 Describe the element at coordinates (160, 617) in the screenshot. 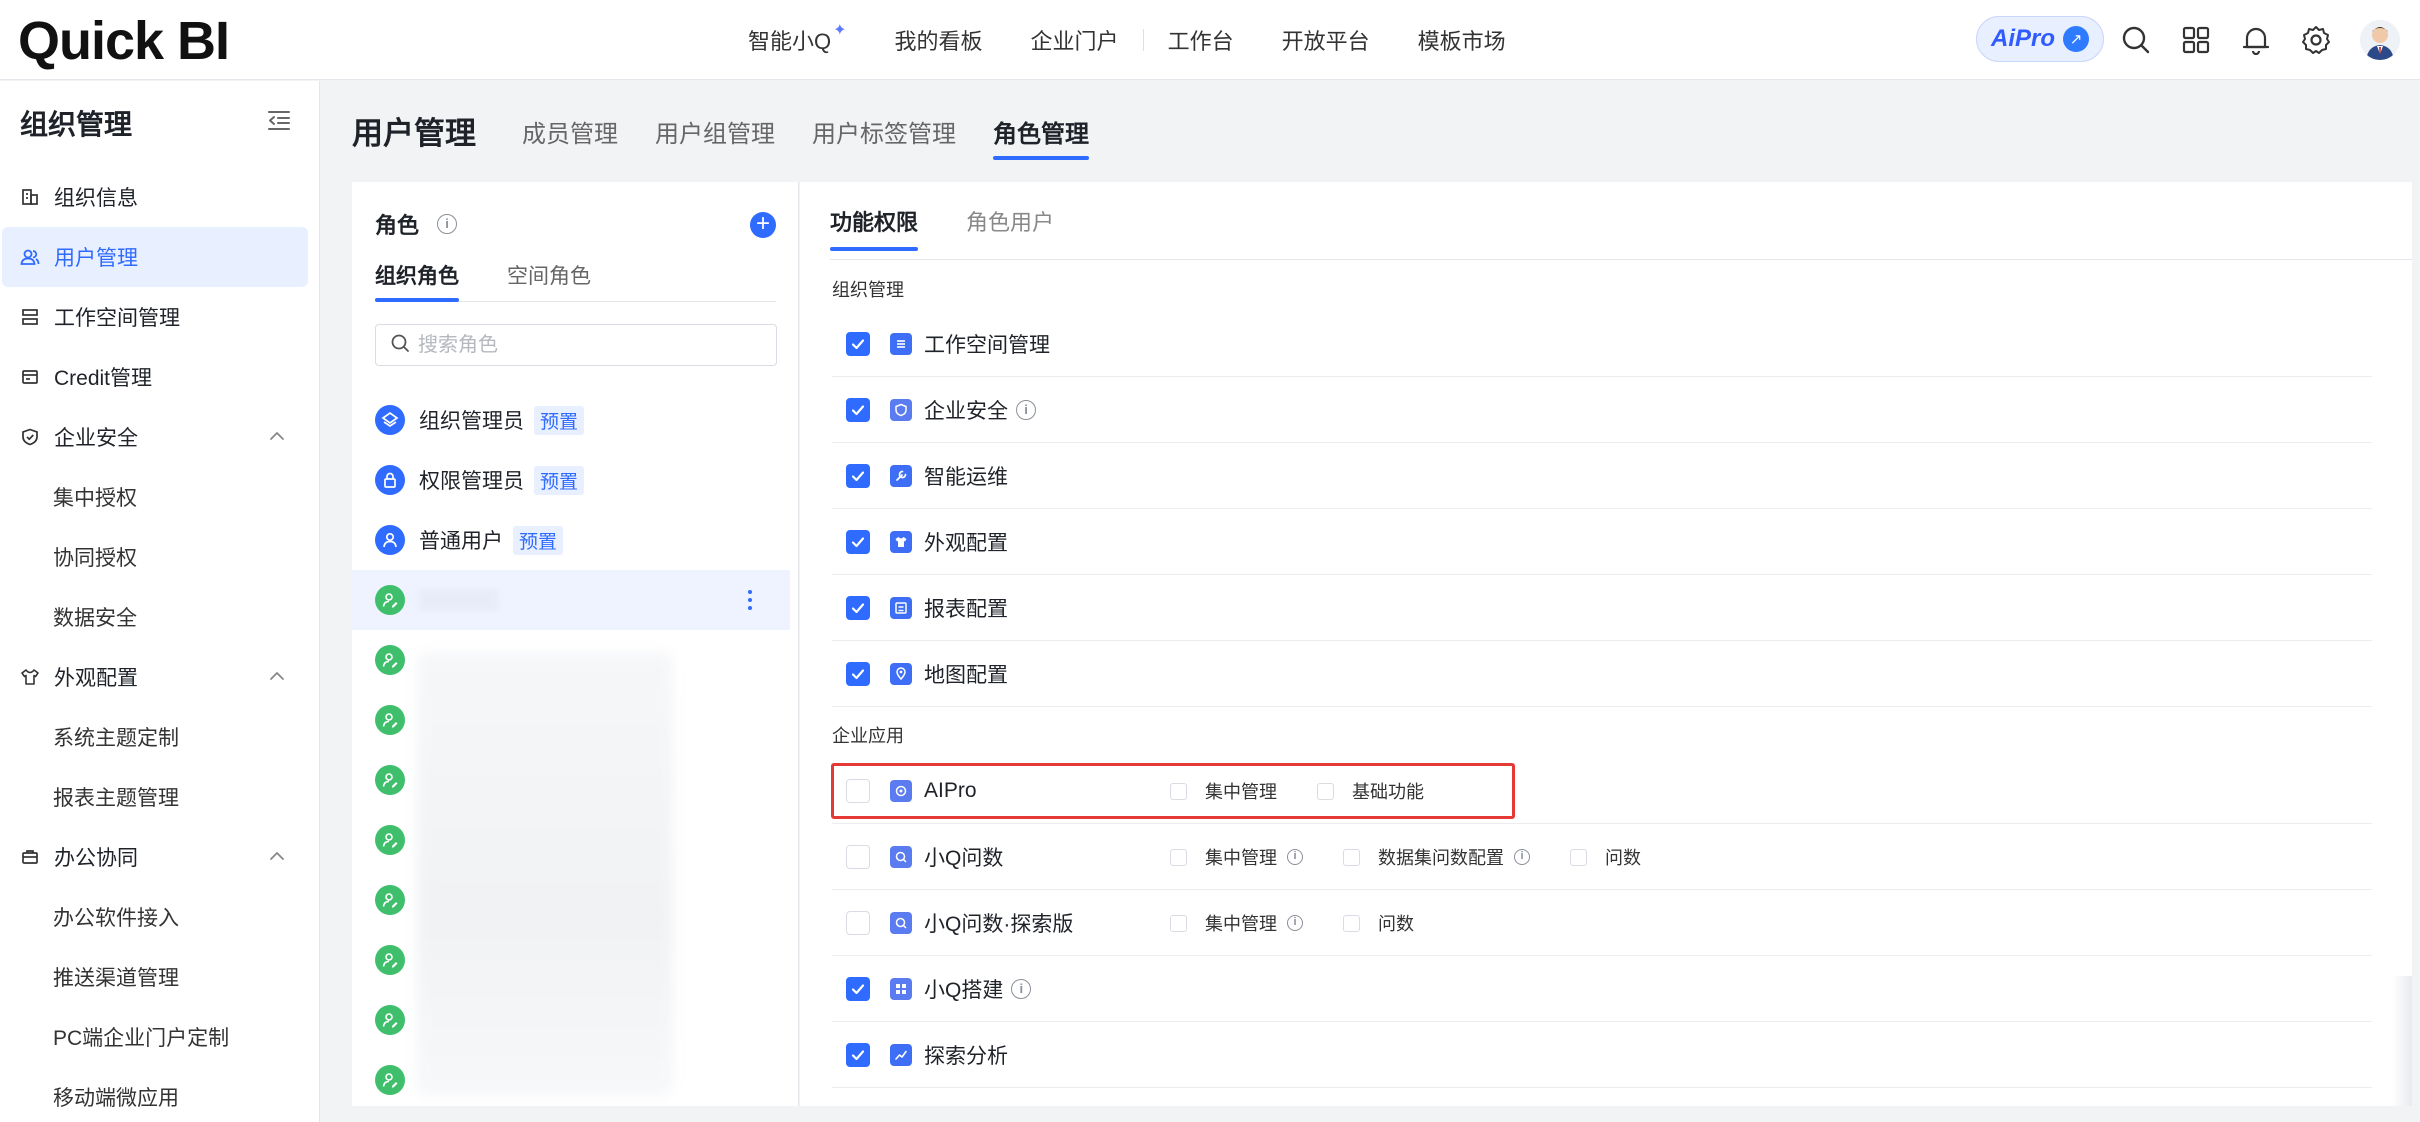

I see `sidebar-item-data-security: 数据安全` at that location.